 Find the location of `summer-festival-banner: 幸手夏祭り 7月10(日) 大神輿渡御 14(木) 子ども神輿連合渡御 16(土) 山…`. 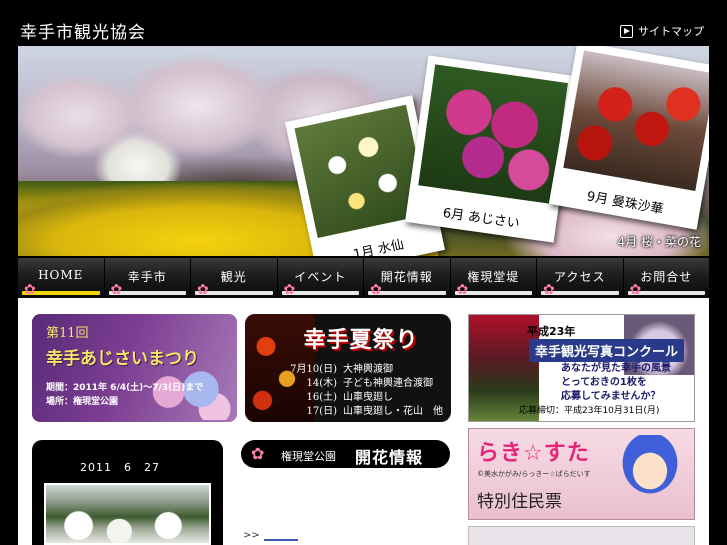

summer-festival-banner: 幸手夏祭り 7月10(日) 大神輿渡御 14(木) 子ども神輿連合渡御 16(土) 山… is located at coordinates (348, 368).